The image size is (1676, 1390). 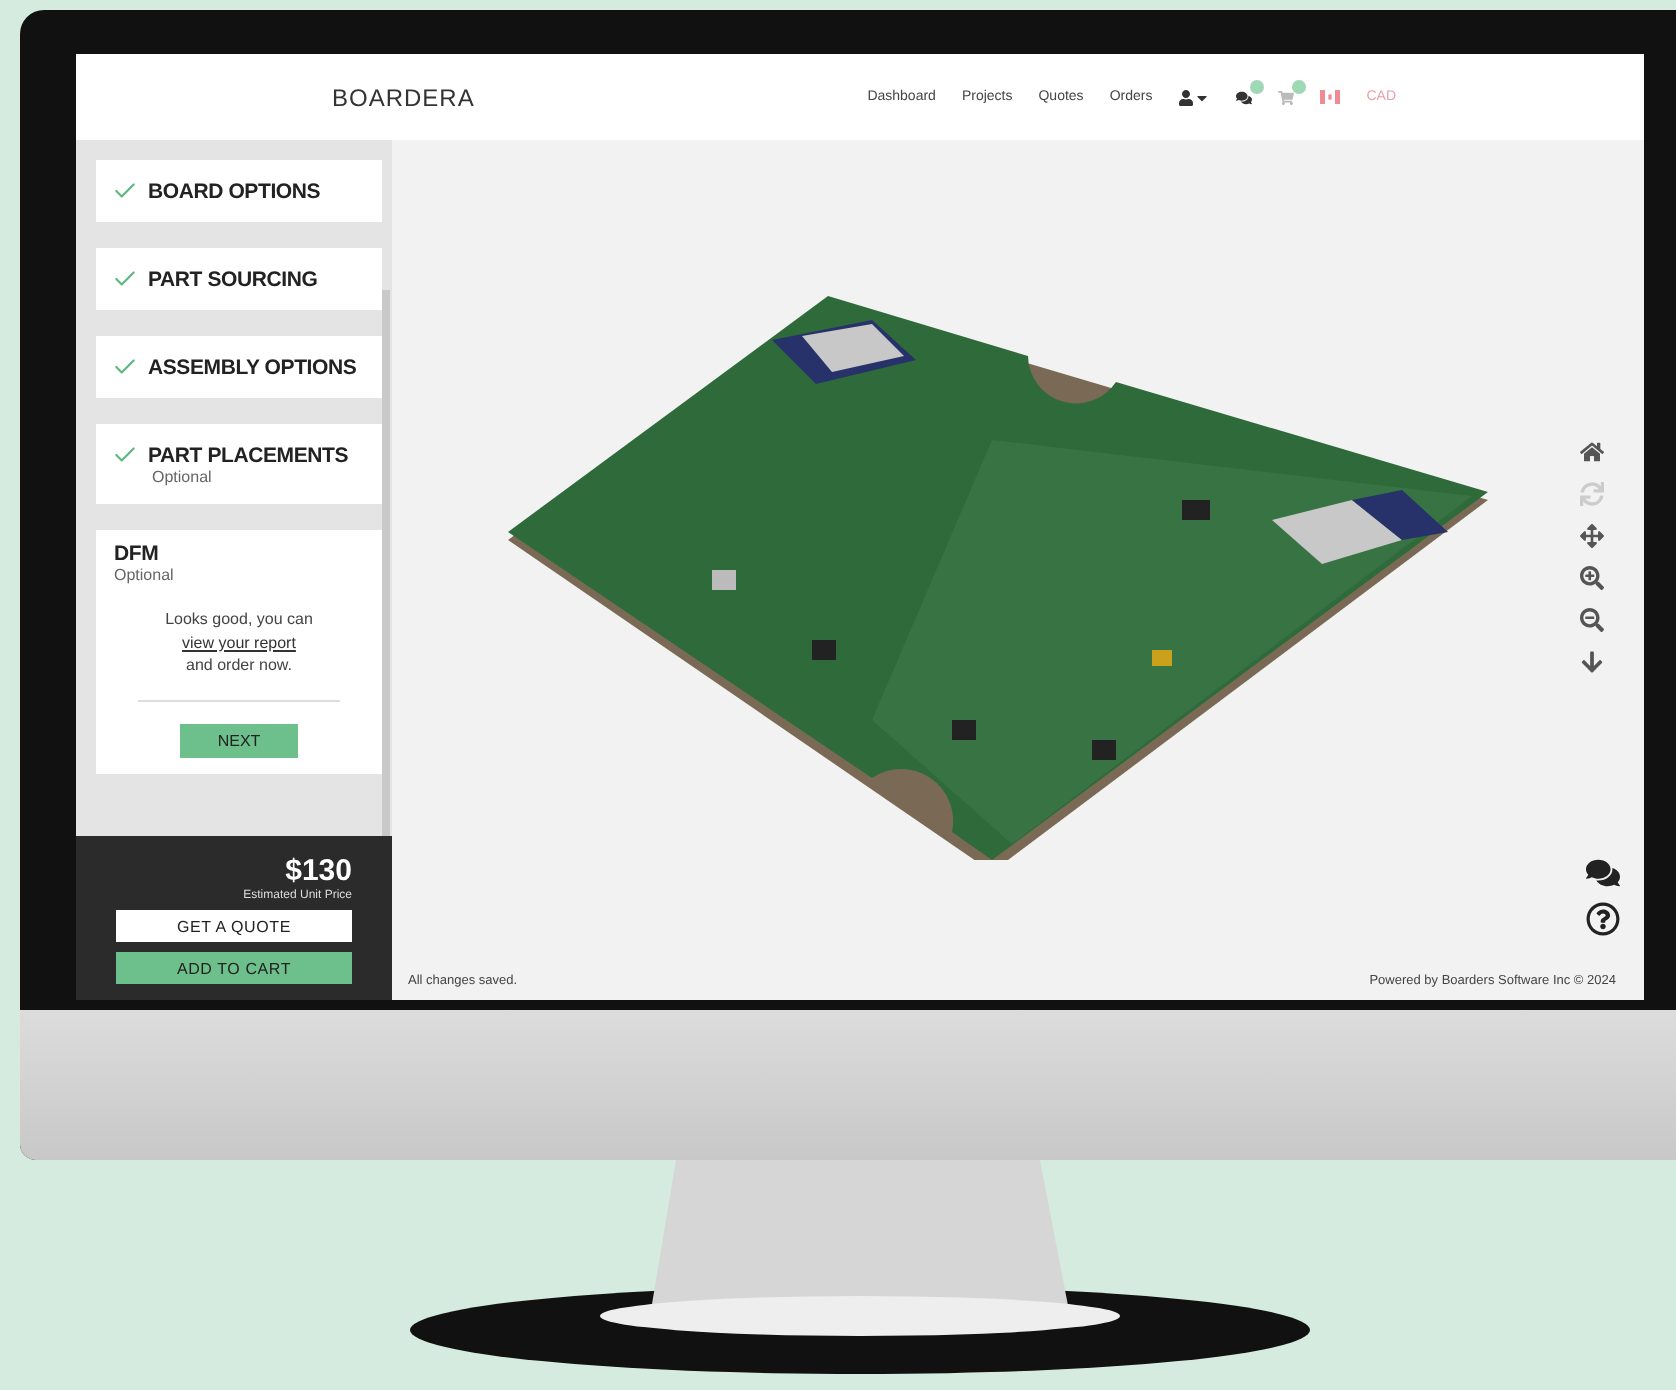 What do you see at coordinates (1603, 919) in the screenshot?
I see `help-icon` at bounding box center [1603, 919].